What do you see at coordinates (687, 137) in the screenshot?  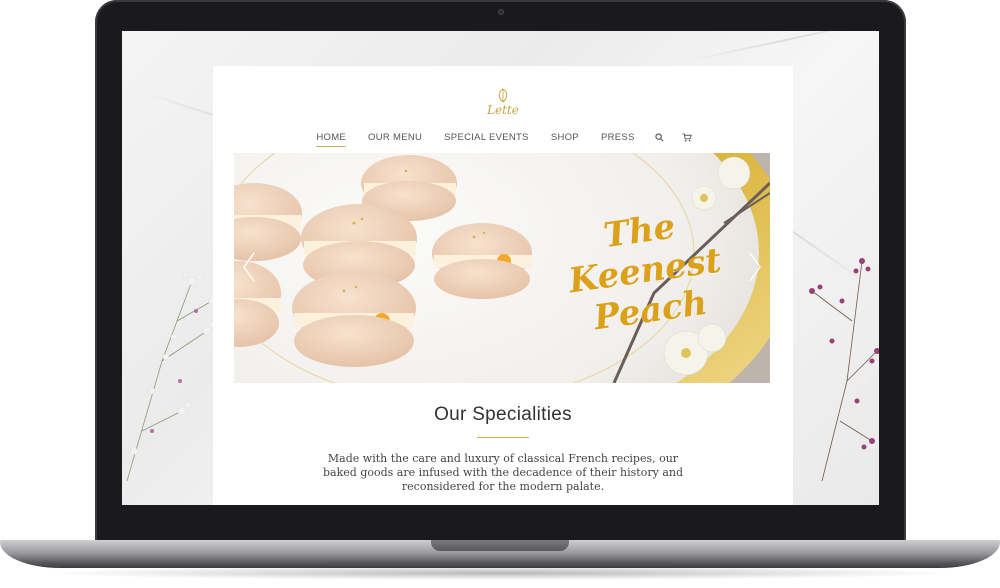 I see `cart-icon` at bounding box center [687, 137].